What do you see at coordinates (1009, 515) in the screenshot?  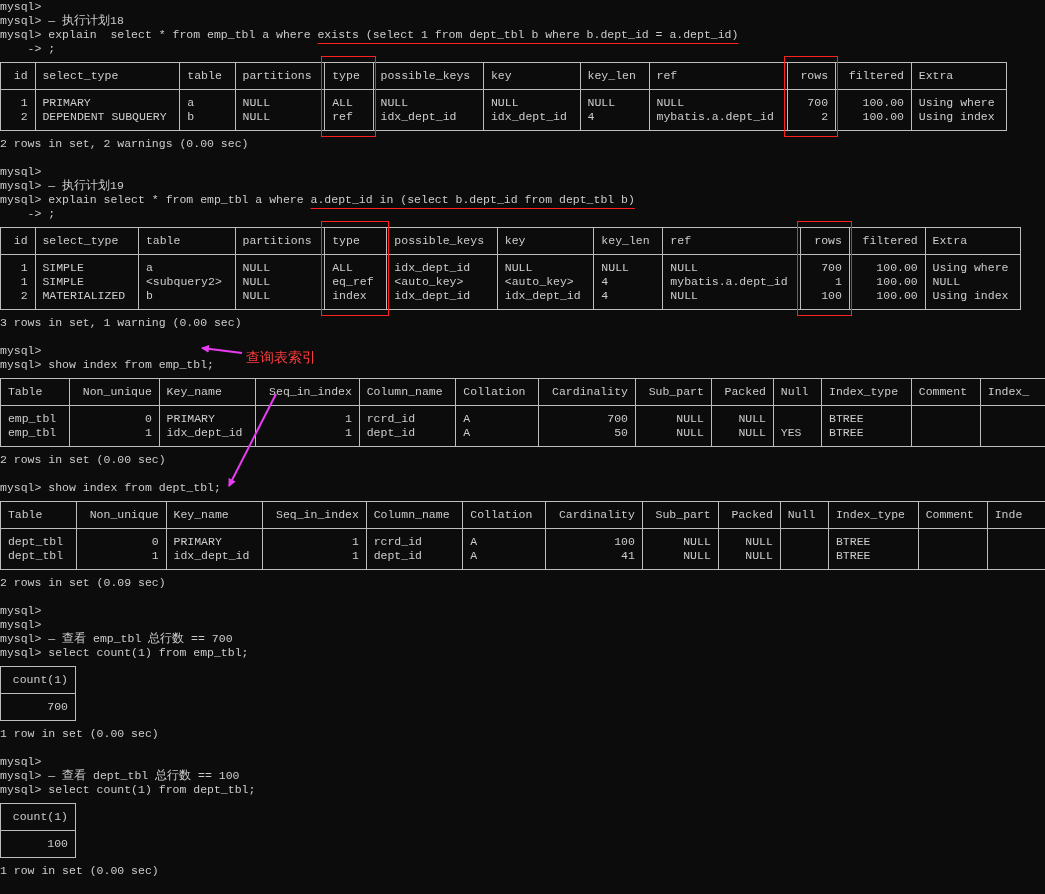 I see `column-header: Inde` at bounding box center [1009, 515].